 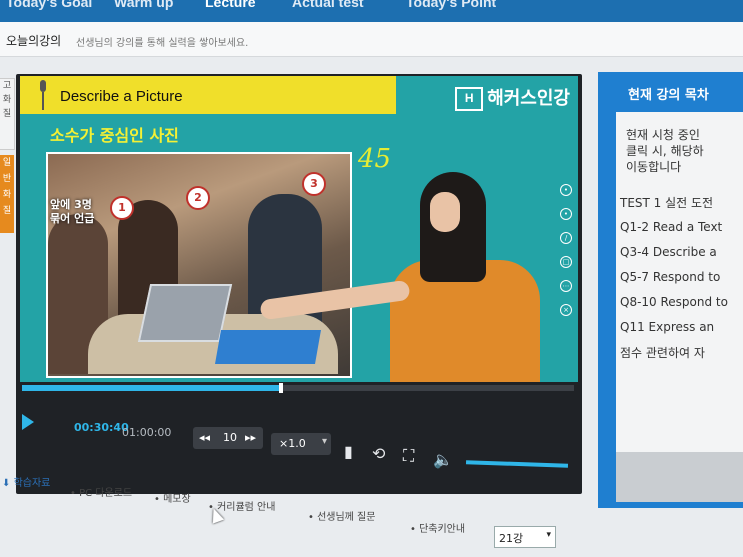 I want to click on handwritten-note: 45, so click(x=375, y=159).